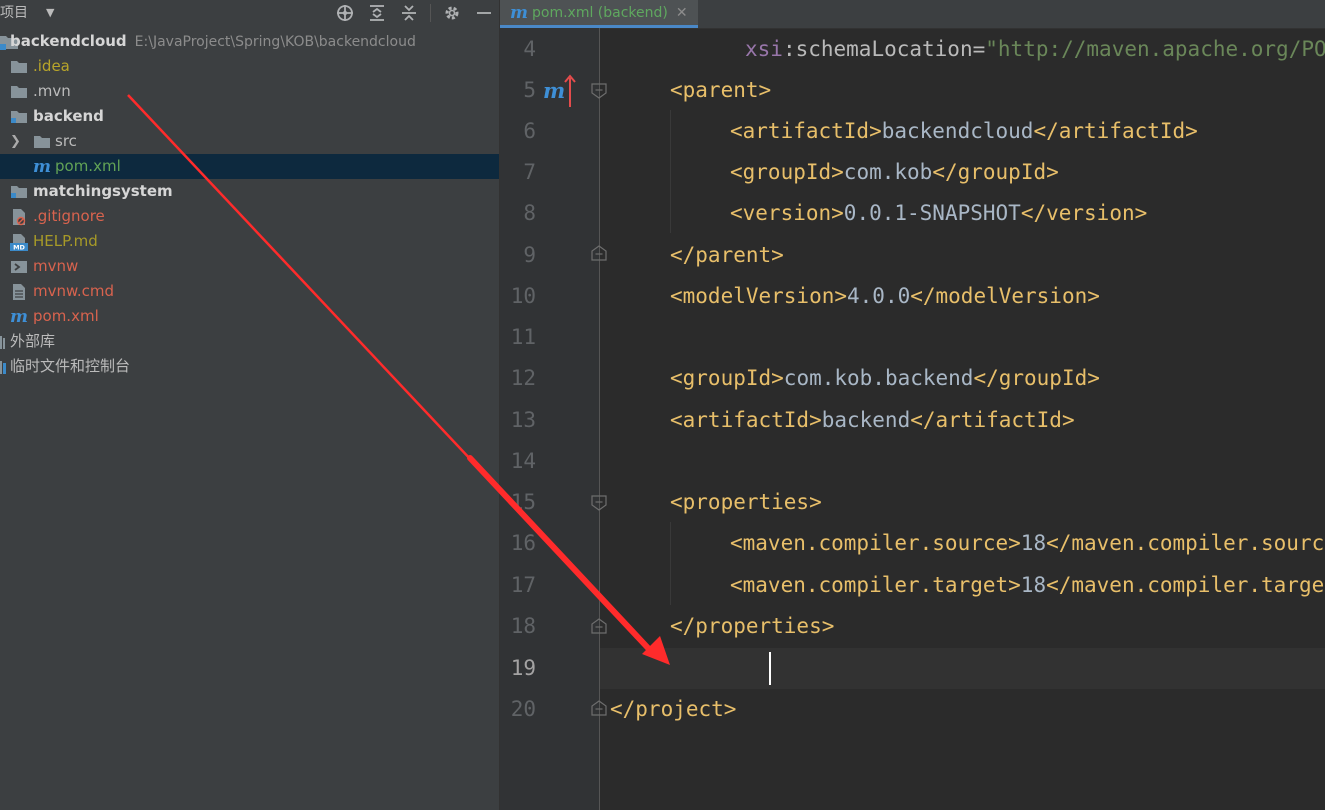 The height and width of the screenshot is (810, 1325). Describe the element at coordinates (912, 14) in the screenshot. I see `editor-tabbar: m pom.xml (backend) ✕` at that location.